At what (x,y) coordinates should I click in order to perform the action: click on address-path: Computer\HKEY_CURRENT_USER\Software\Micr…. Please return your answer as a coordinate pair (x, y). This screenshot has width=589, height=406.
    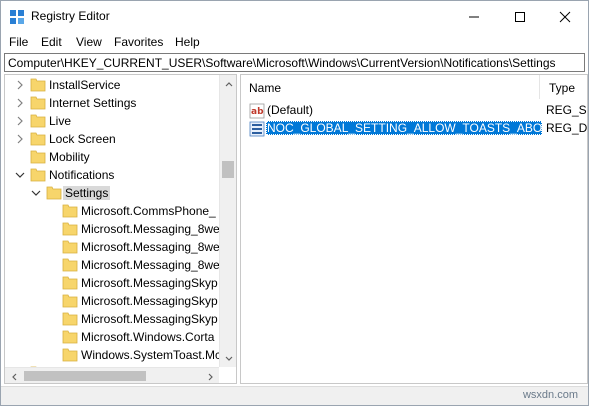
    Looking at the image, I should click on (282, 63).